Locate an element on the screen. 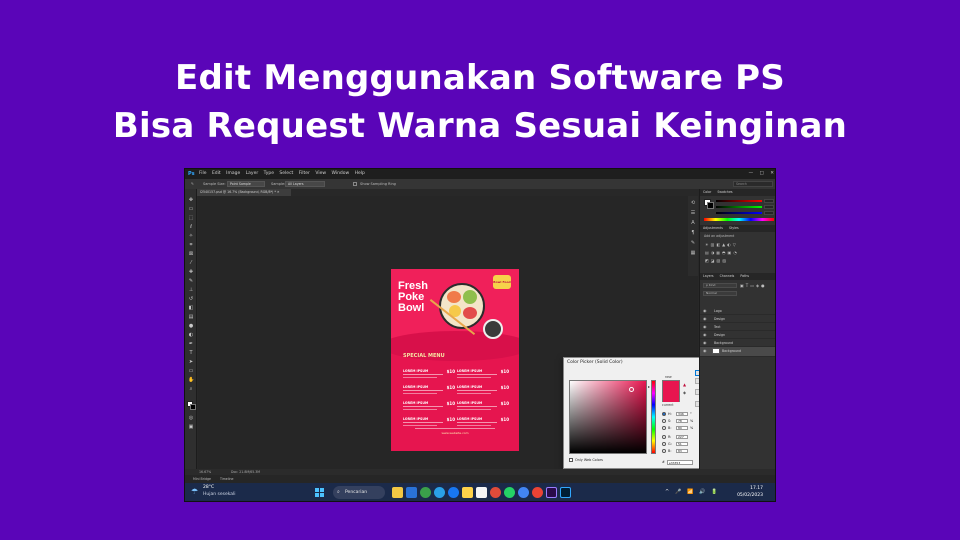 This screenshot has width=960, height=540. lasso-tool-icon: ℓ is located at coordinates (191, 227).